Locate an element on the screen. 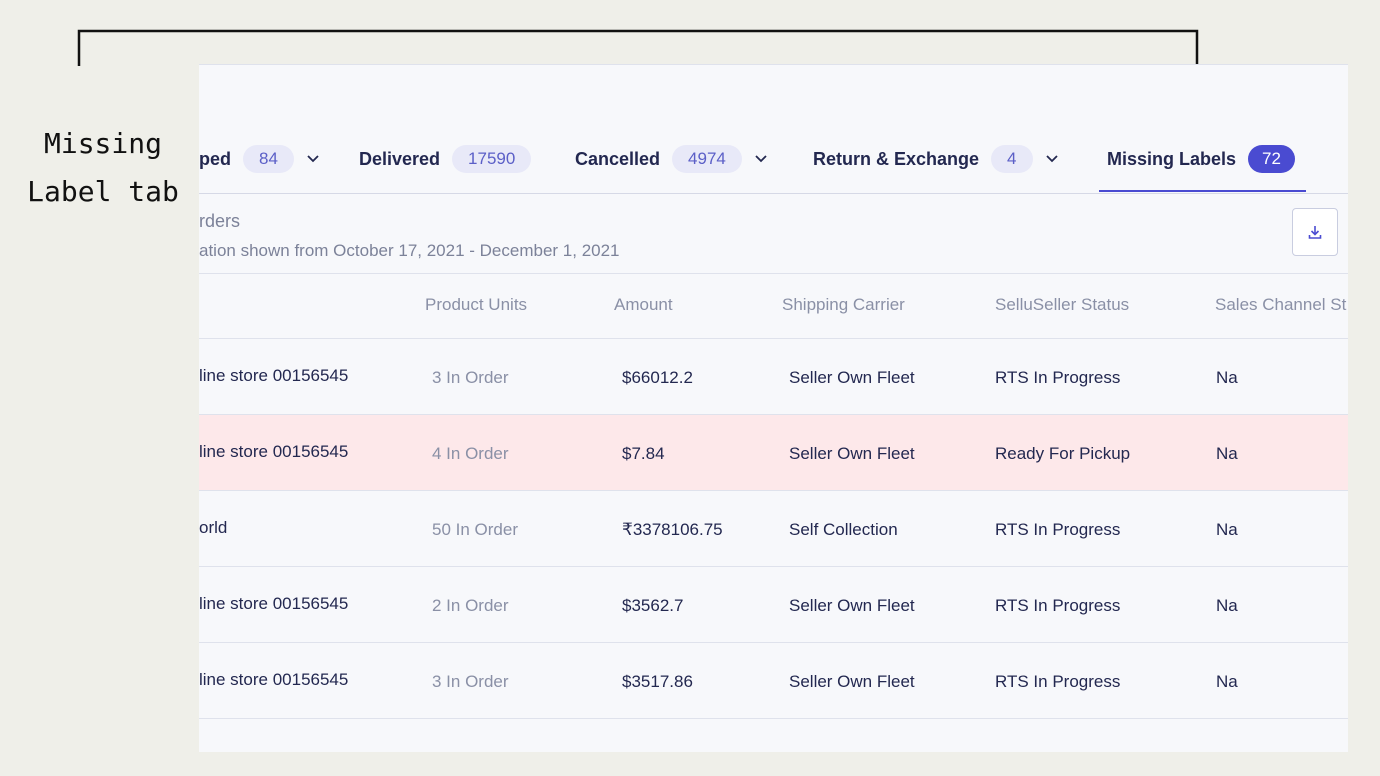  column-header: Product Units is located at coordinates (476, 305).